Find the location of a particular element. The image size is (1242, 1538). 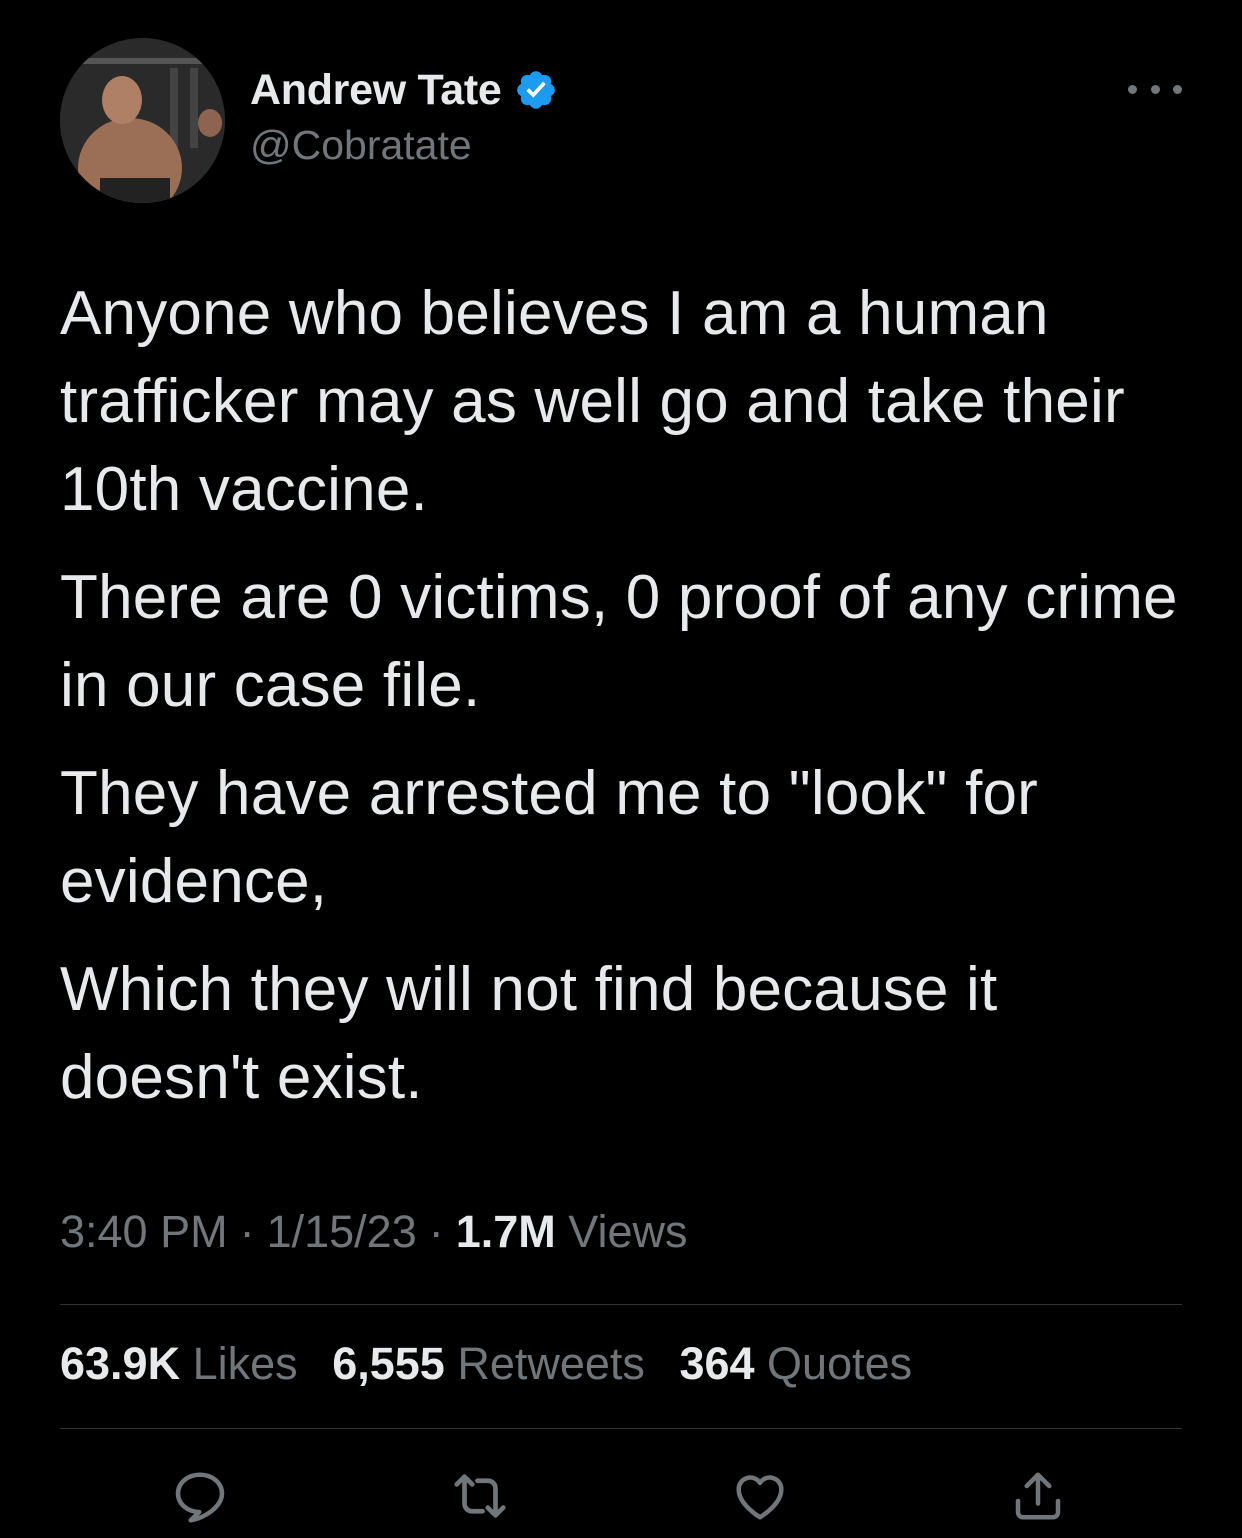

tweet-time: 3:40 PM is located at coordinates (144, 1231).